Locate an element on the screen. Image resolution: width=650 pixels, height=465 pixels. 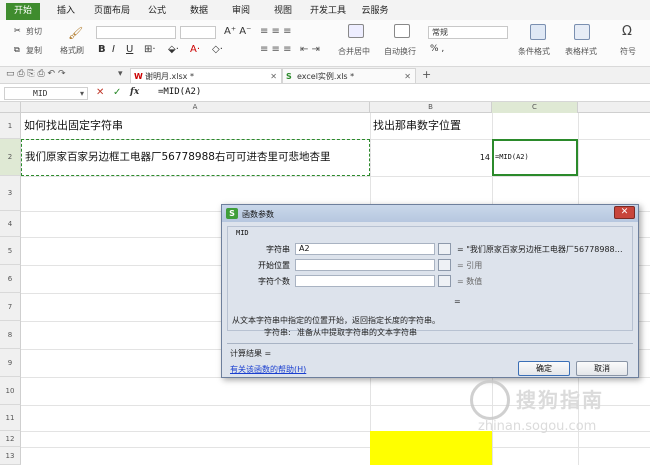
row-header: 12 is located at coordinates (10, 439).